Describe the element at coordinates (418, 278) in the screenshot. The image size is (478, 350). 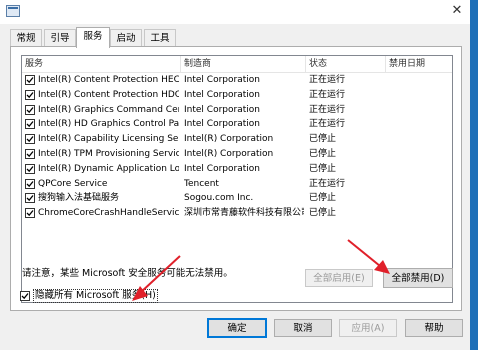
I see `disable-all-button: 全部禁用(D)` at that location.